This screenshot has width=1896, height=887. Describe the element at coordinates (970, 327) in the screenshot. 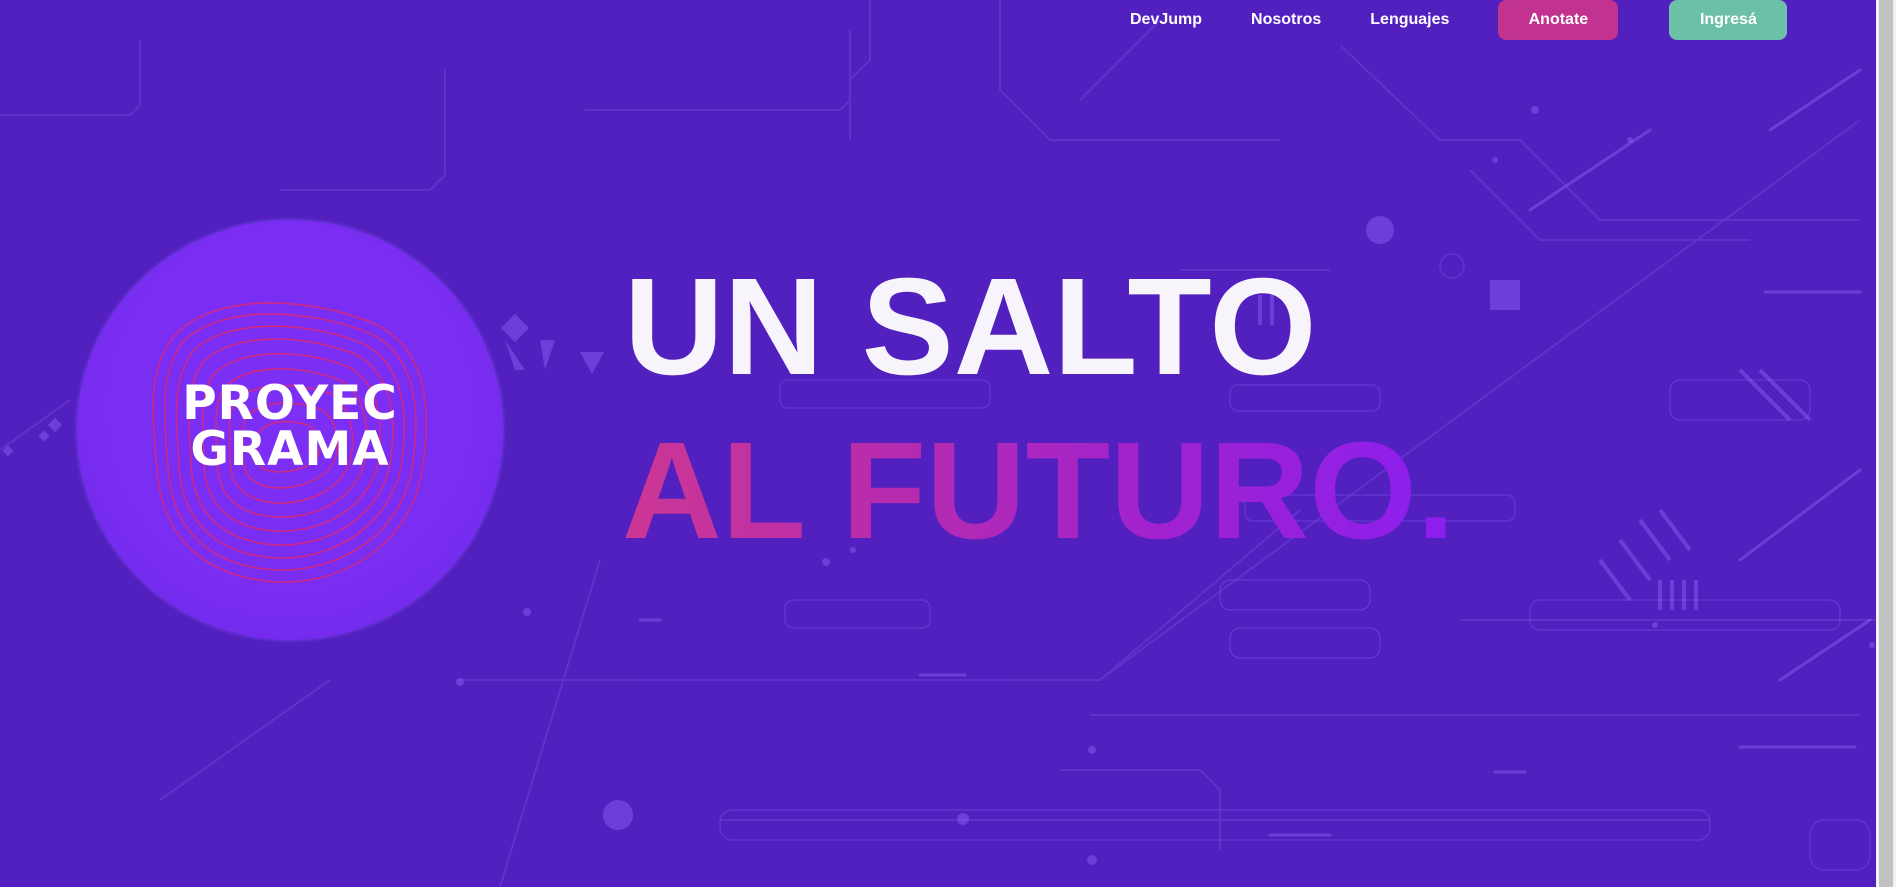

I see `hero-headline-line1: UN SALTO` at that location.